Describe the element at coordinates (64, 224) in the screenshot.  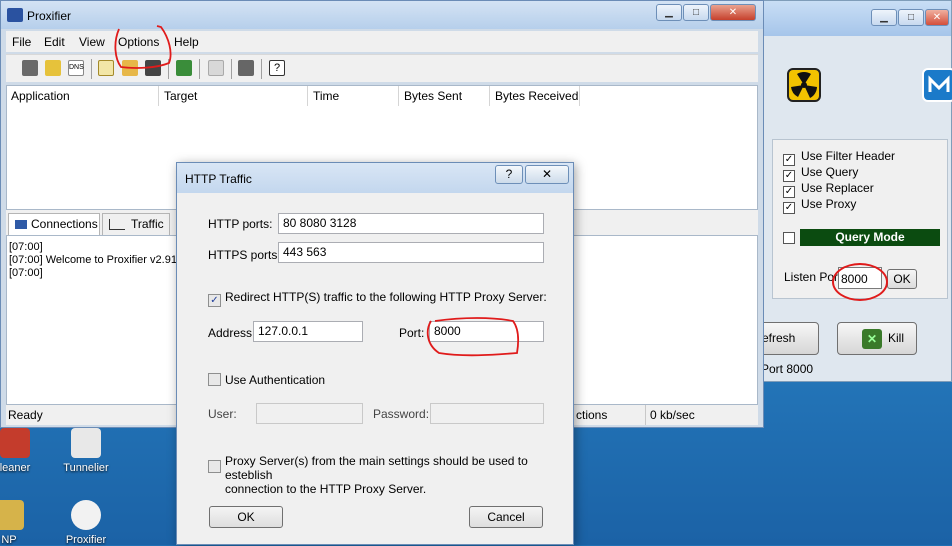
I see `tab-label: Connections` at that location.